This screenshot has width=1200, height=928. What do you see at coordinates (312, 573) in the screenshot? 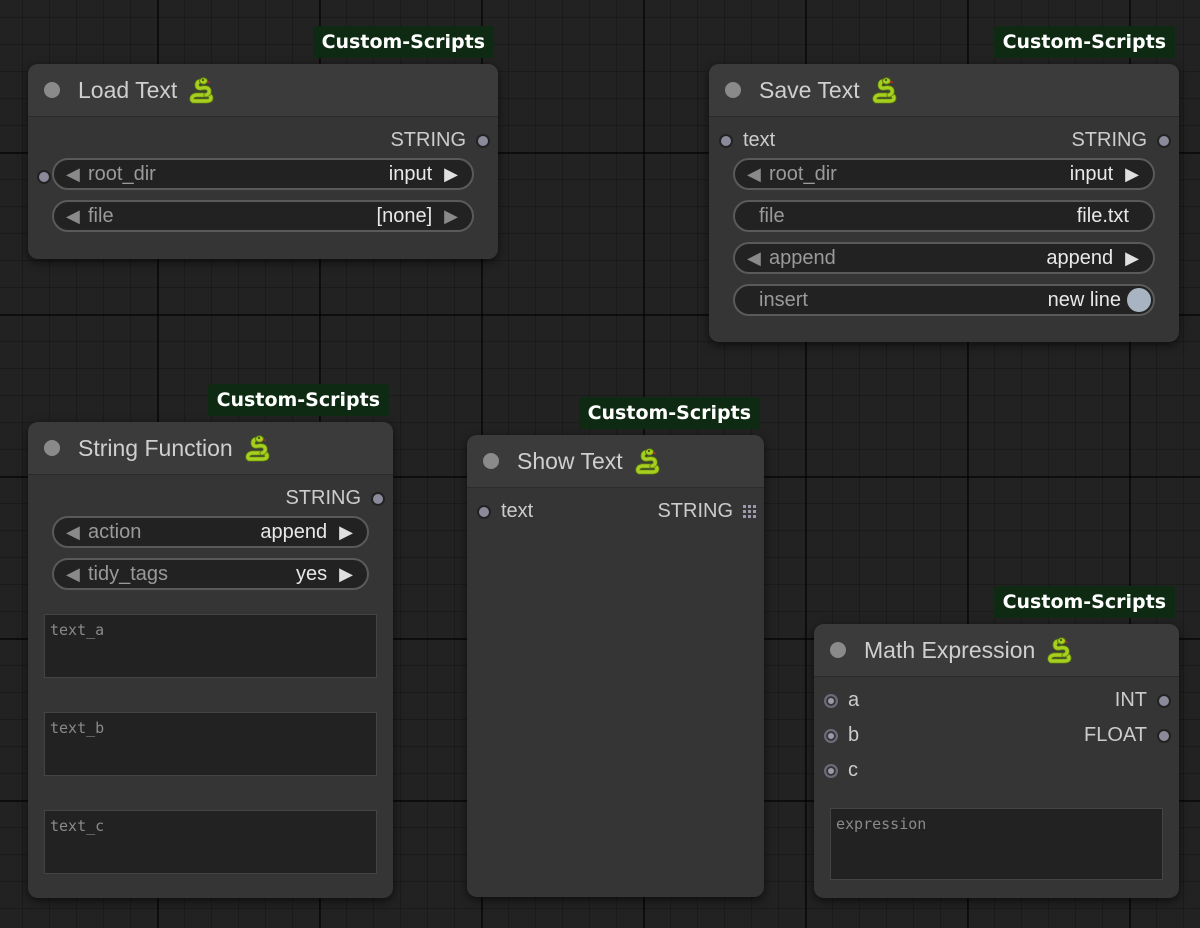
I see `widget-value: yes` at bounding box center [312, 573].